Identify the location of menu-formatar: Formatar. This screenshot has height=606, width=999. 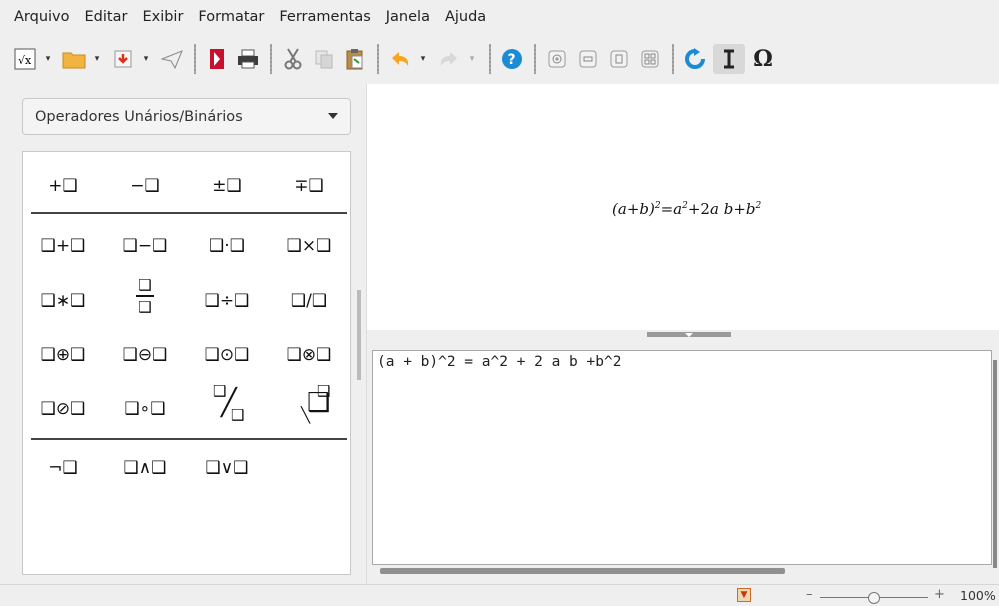
(231, 17).